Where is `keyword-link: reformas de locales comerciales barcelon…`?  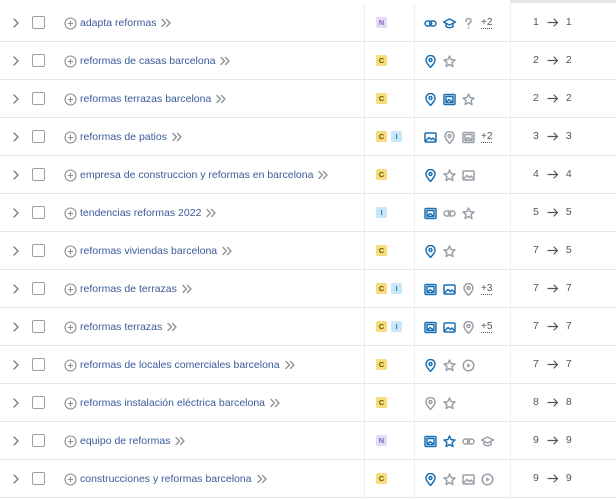 keyword-link: reformas de locales comerciales barcelon… is located at coordinates (180, 365).